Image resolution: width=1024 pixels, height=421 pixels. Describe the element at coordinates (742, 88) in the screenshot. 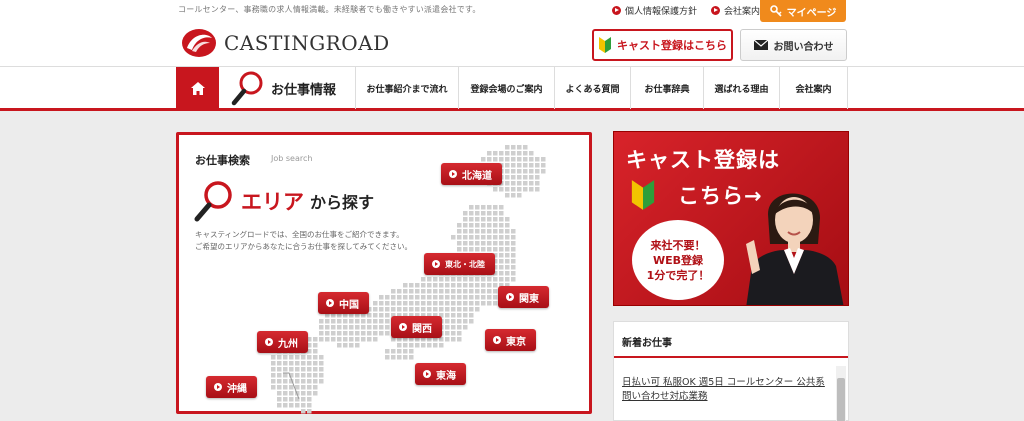

I see `nav-item-reasons: 選ばれる理由` at that location.